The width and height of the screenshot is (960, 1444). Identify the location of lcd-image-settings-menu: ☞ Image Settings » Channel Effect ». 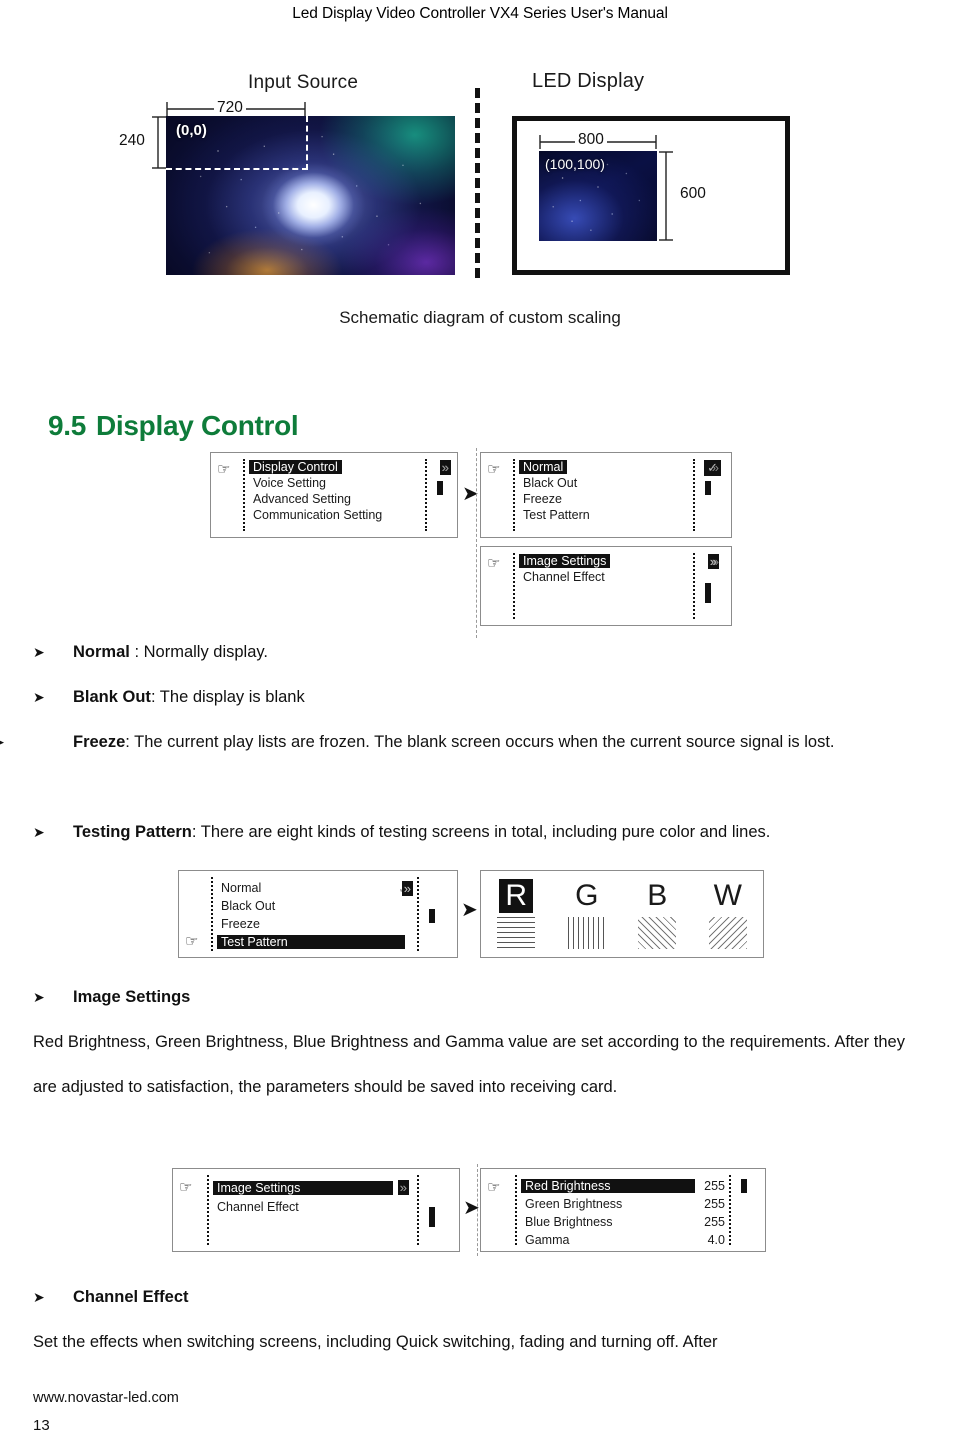
(316, 1210).